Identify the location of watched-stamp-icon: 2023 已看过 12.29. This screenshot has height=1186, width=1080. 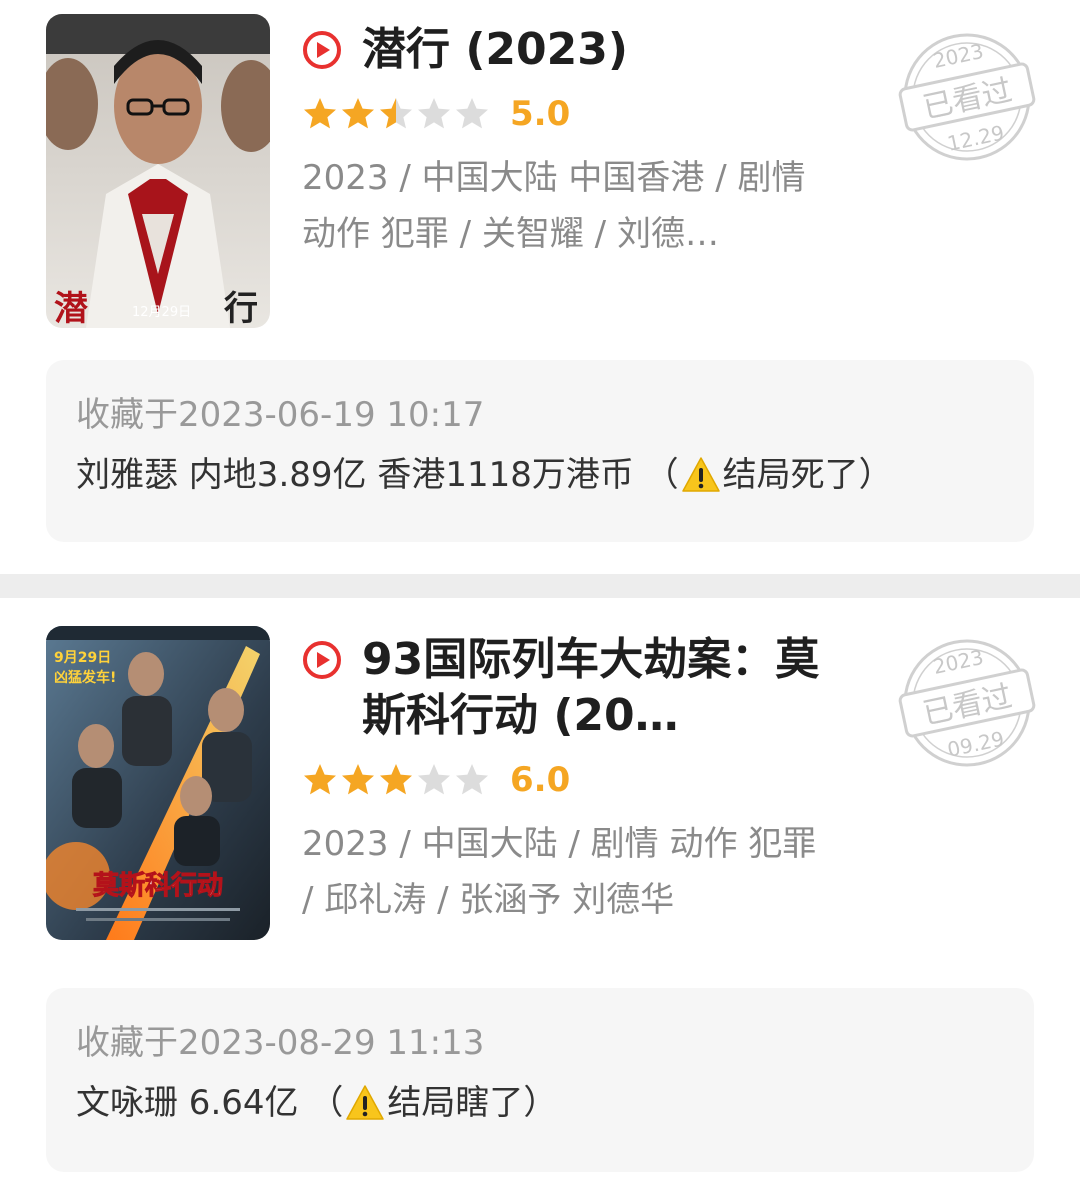
(967, 97).